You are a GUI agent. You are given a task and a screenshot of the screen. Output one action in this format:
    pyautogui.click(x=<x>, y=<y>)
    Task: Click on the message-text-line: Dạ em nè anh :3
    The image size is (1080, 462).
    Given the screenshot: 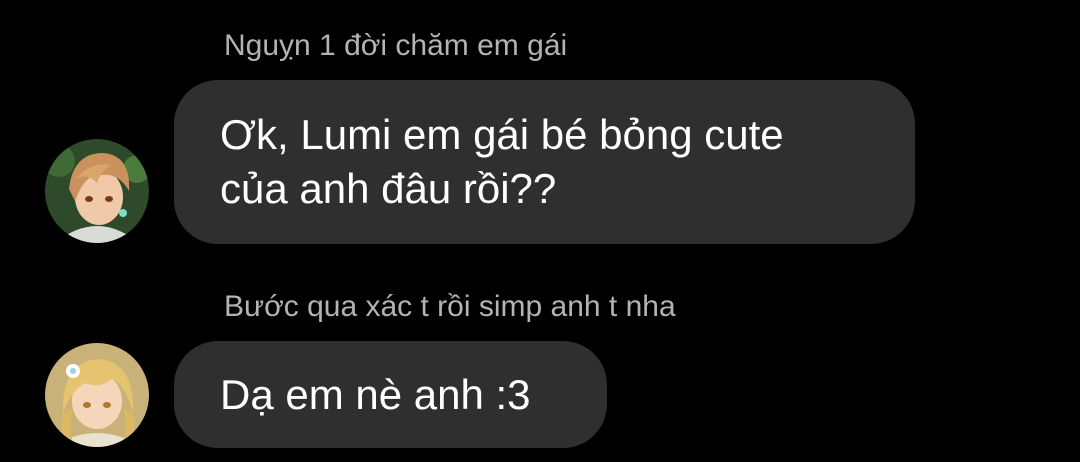 What is the action you would take?
    pyautogui.click(x=375, y=394)
    